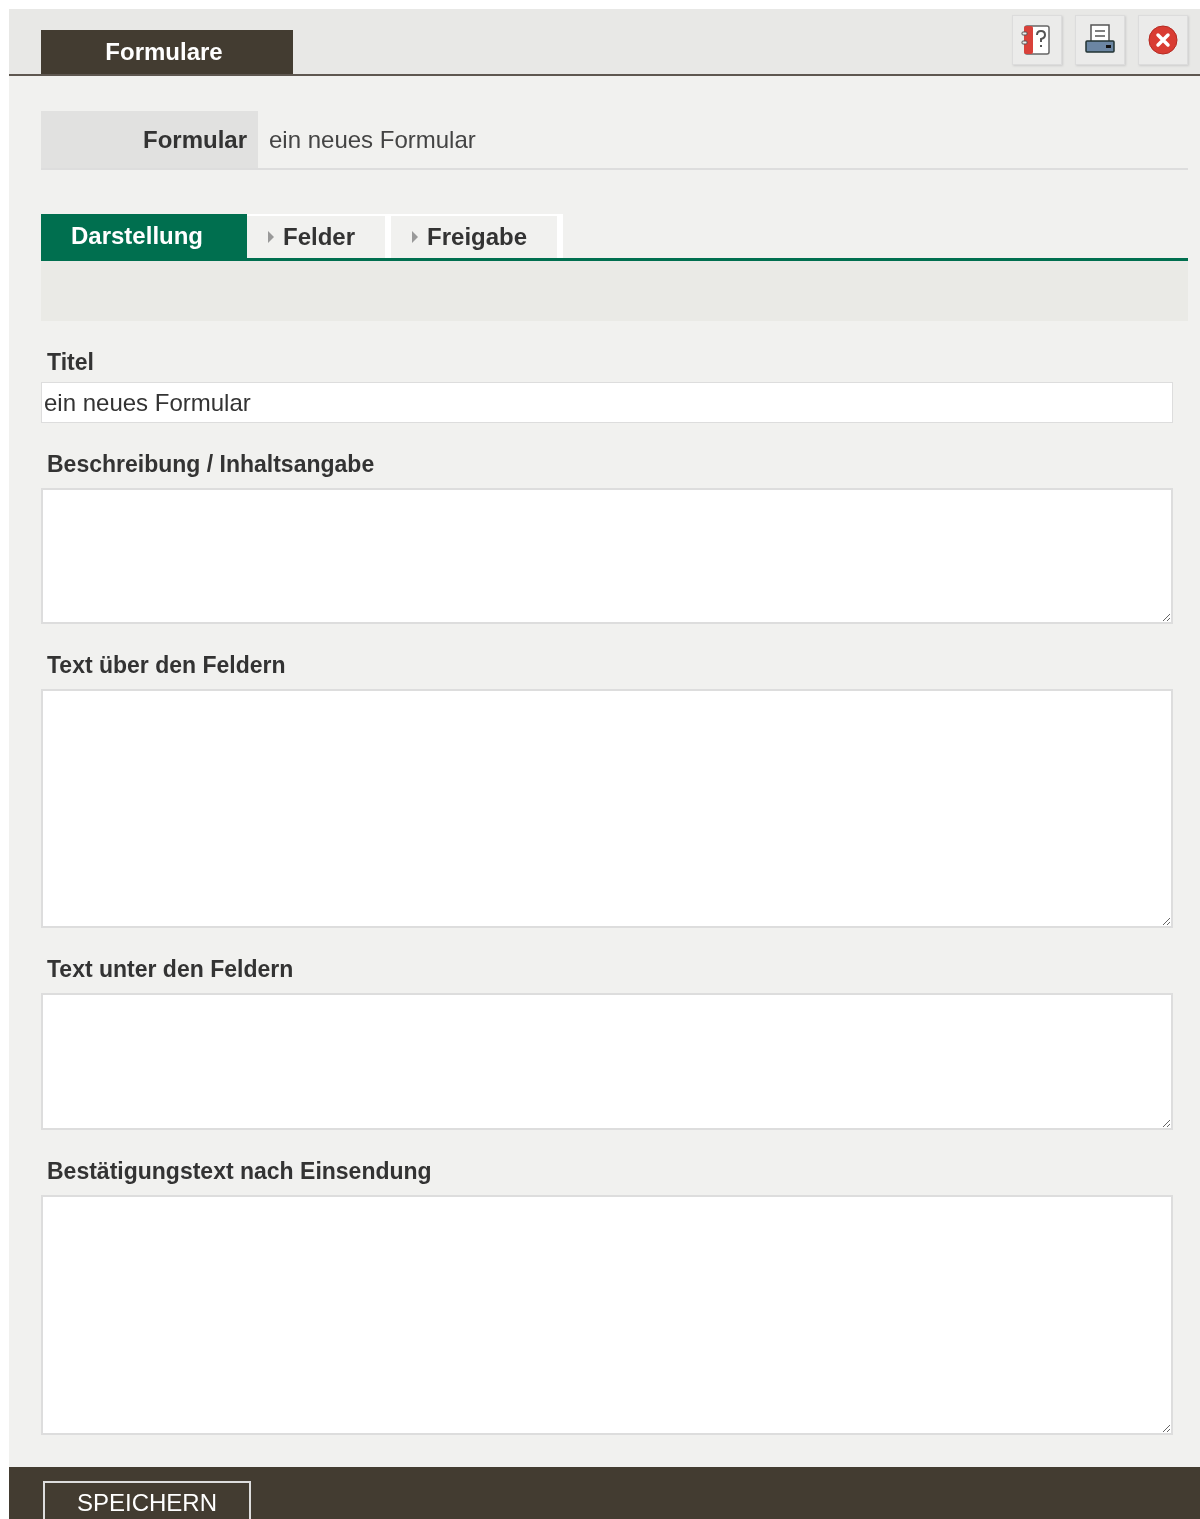 This screenshot has height=1519, width=1200. I want to click on tab: Felder, so click(319, 236).